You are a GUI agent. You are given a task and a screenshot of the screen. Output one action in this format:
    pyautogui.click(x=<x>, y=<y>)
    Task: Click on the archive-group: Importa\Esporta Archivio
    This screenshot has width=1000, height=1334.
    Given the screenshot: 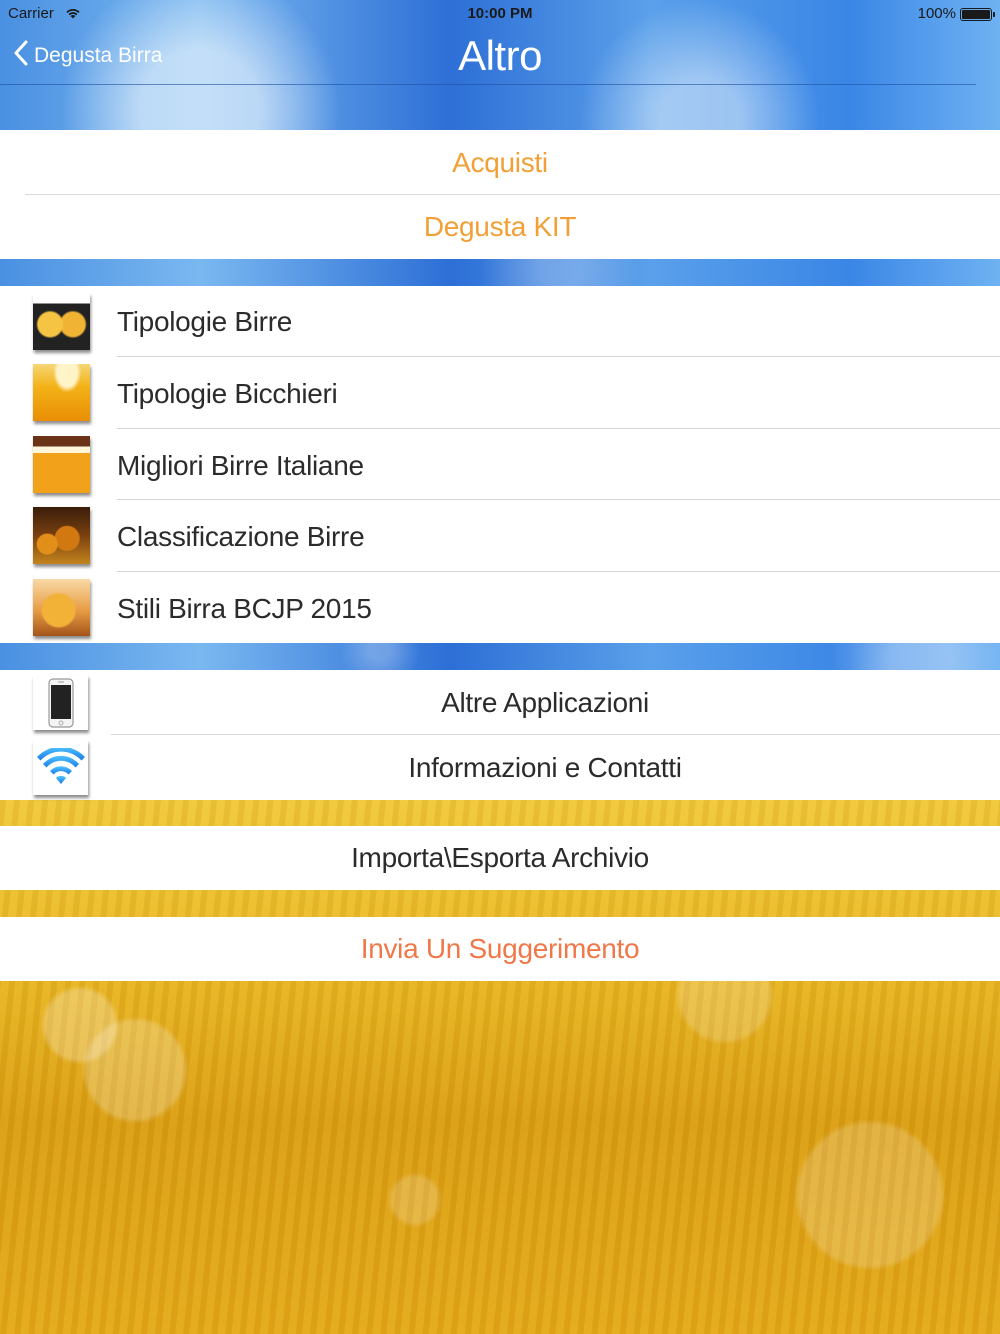 What is the action you would take?
    pyautogui.click(x=500, y=858)
    